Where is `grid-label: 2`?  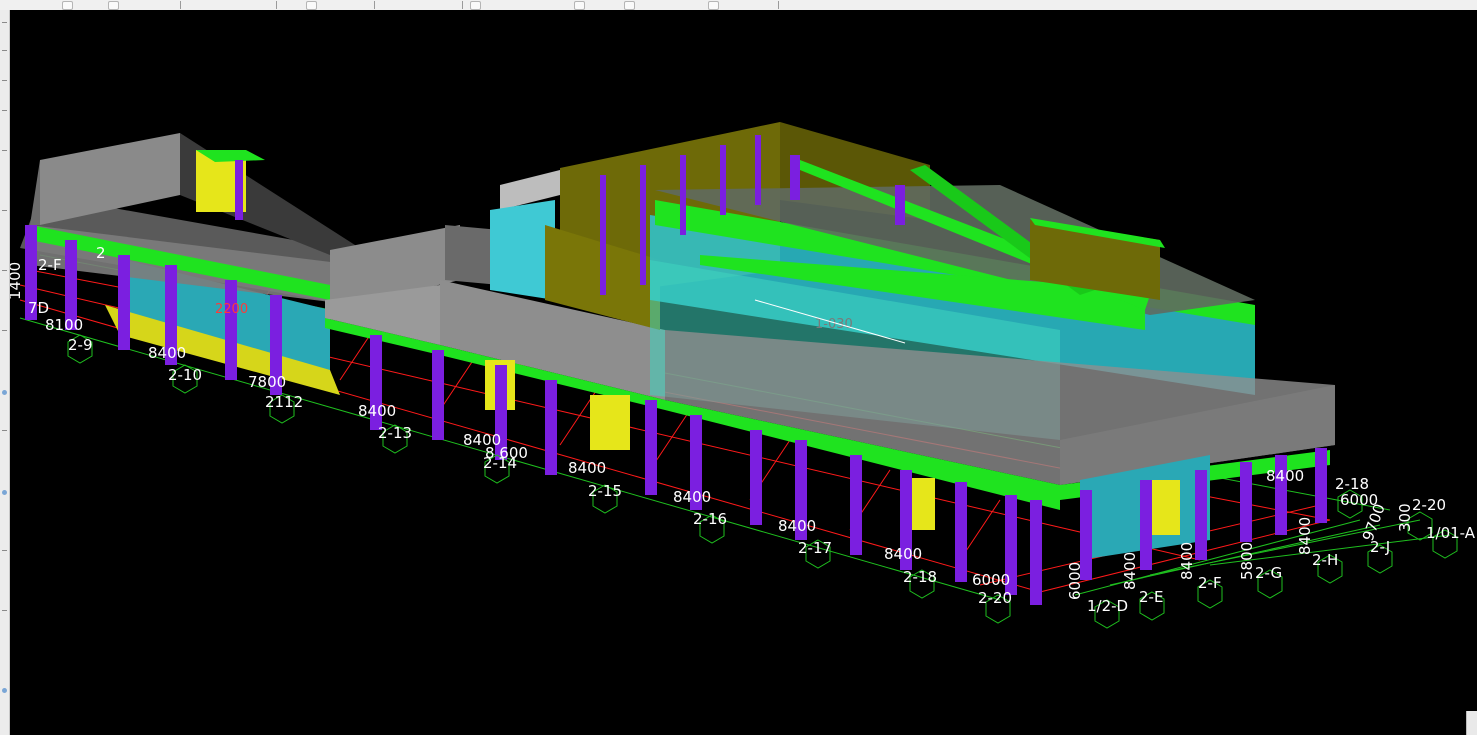
grid-label: 2 is located at coordinates (101, 253).